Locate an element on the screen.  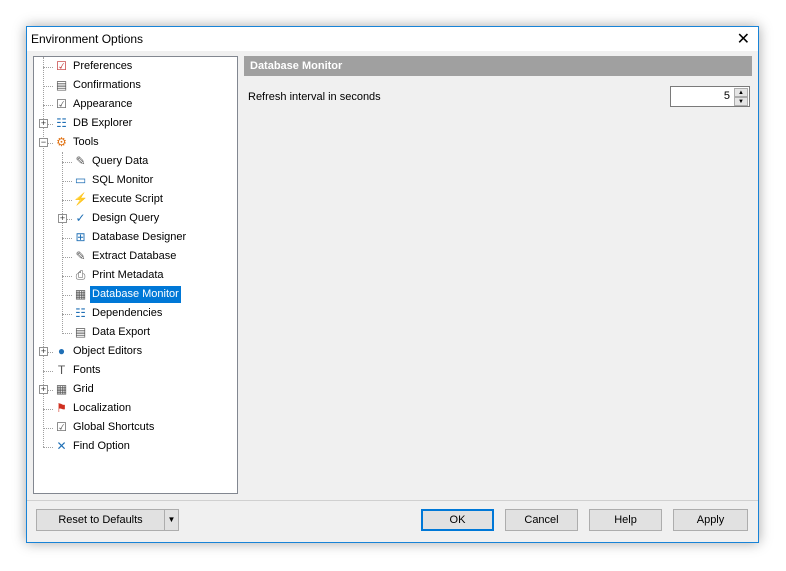
tree-item-query-data: ✎ Query Data is located at coordinates (153, 161).